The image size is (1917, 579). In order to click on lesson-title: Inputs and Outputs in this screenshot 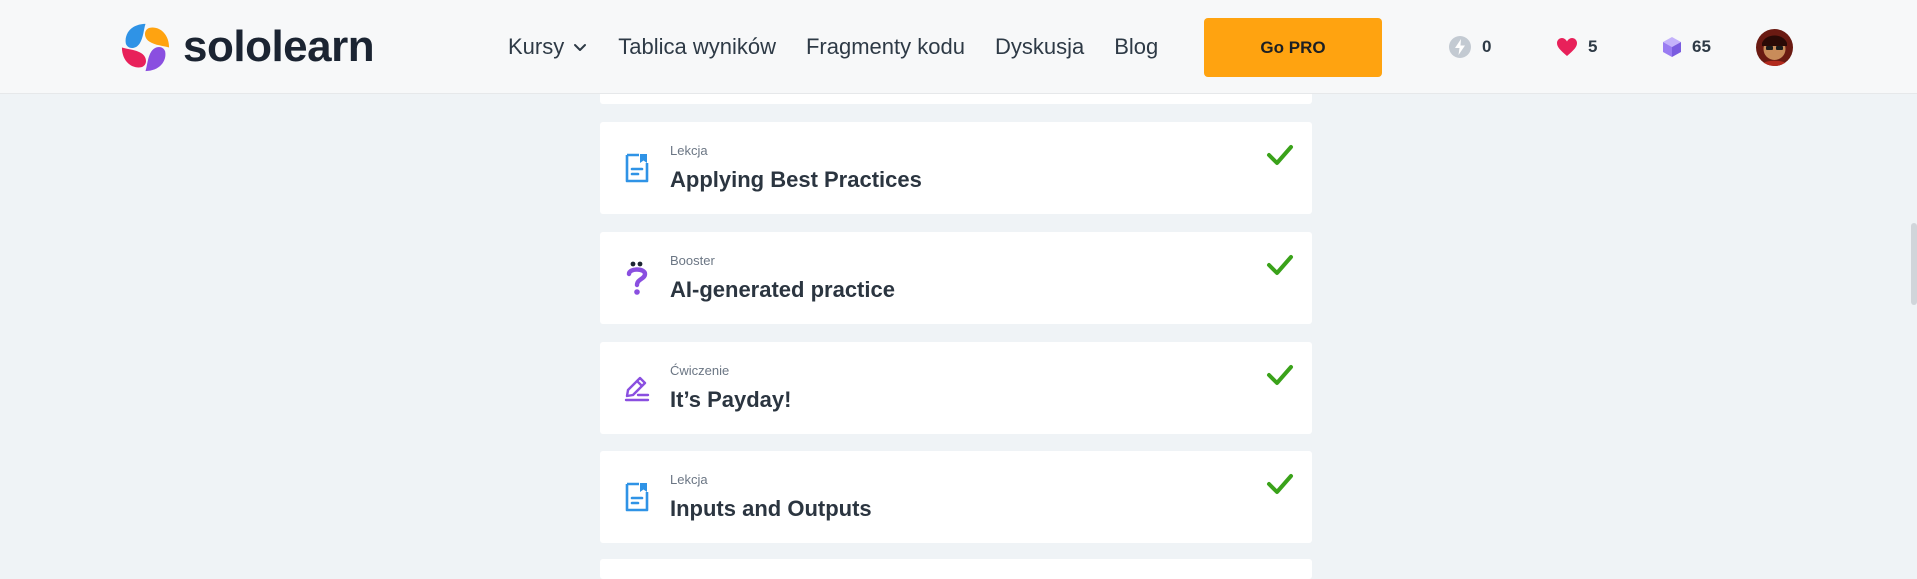, I will do `click(771, 508)`.